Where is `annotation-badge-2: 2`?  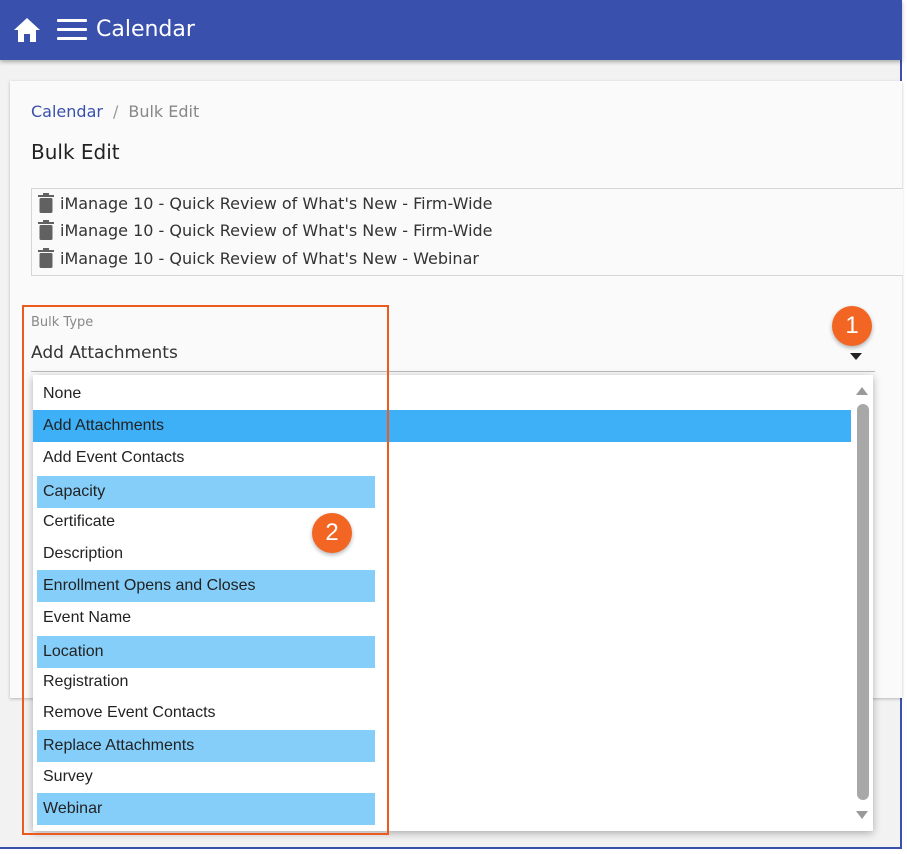
annotation-badge-2: 2 is located at coordinates (332, 533).